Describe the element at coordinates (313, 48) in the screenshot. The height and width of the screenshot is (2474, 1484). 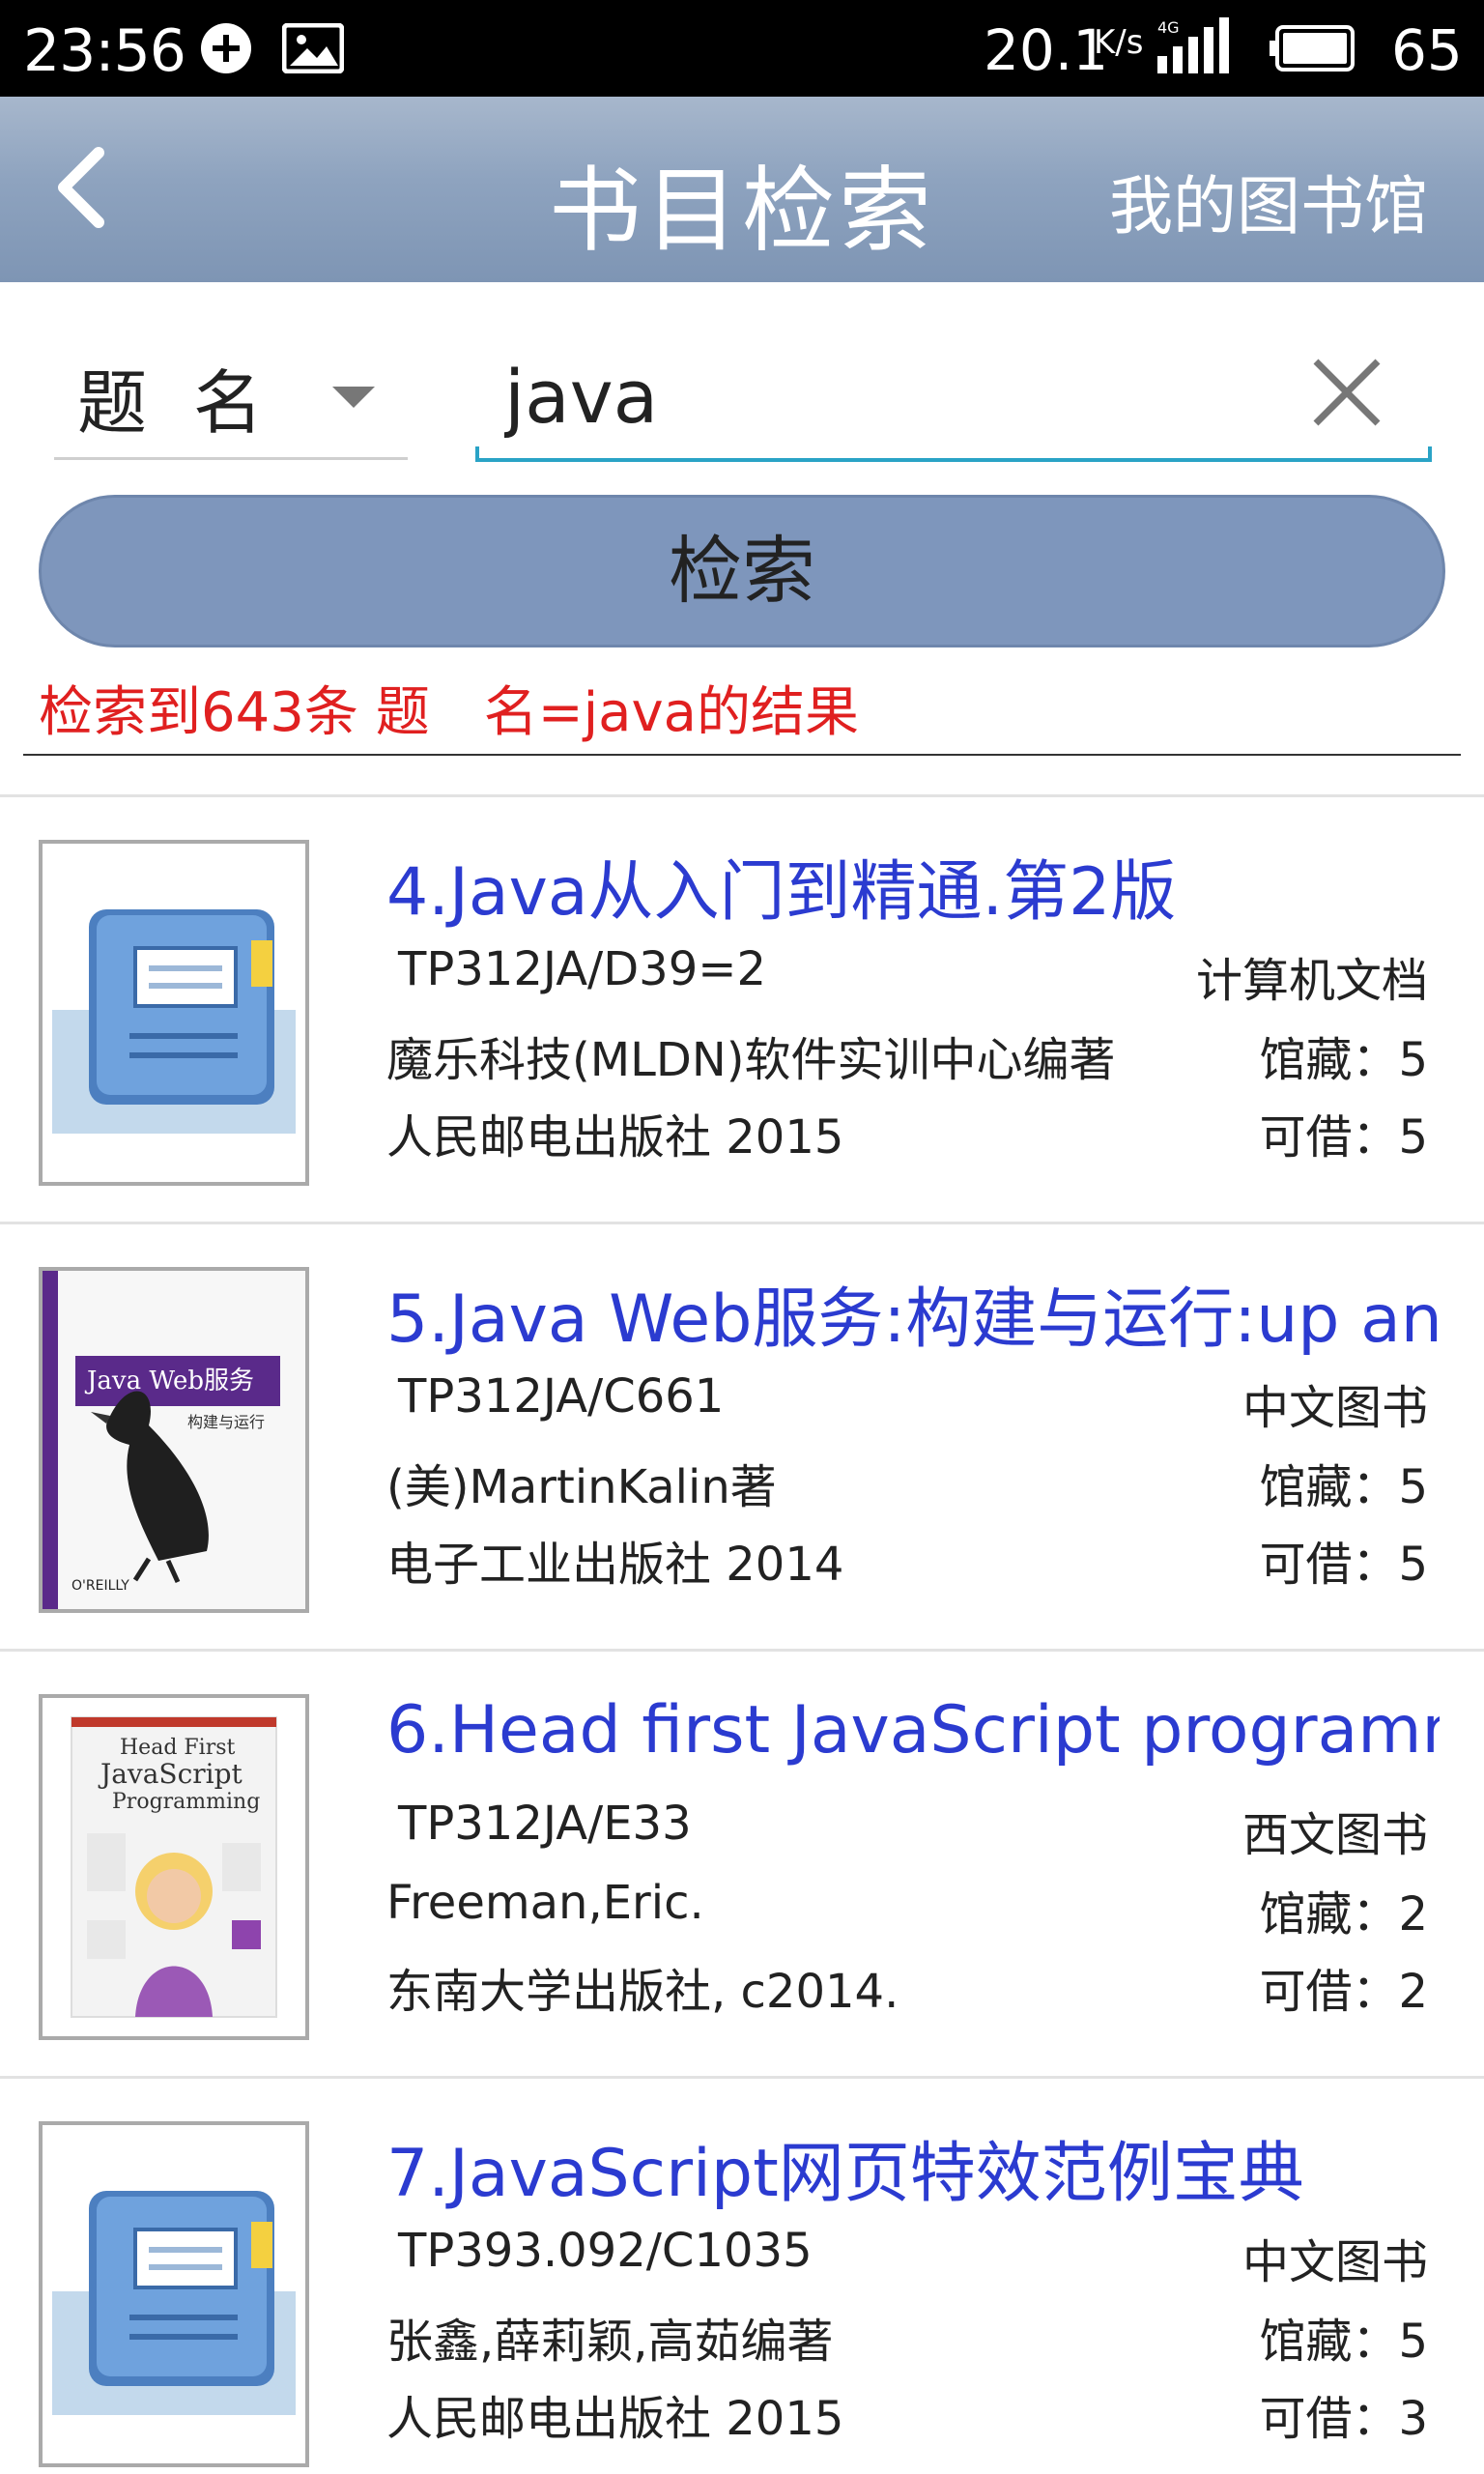
I see `image-icon` at that location.